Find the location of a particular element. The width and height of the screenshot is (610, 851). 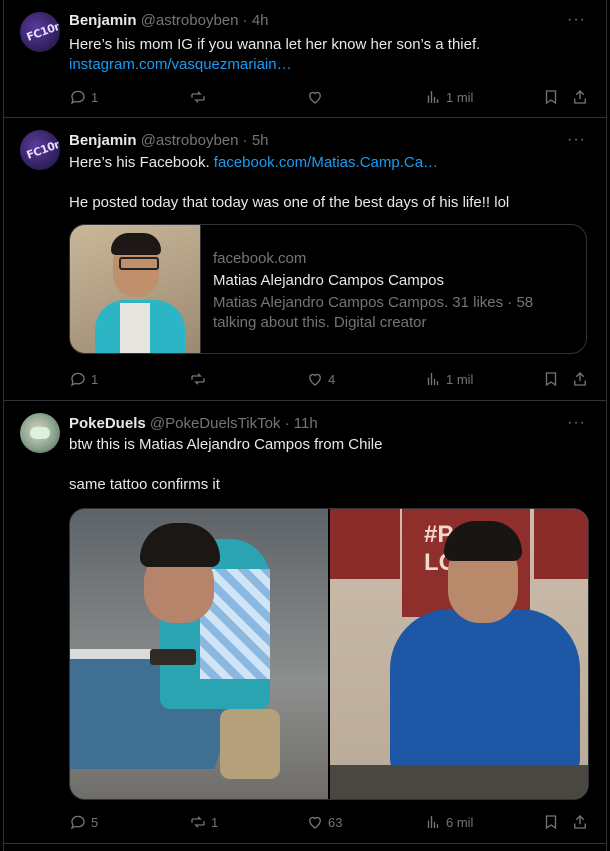

timestamp: 11h is located at coordinates (306, 423).